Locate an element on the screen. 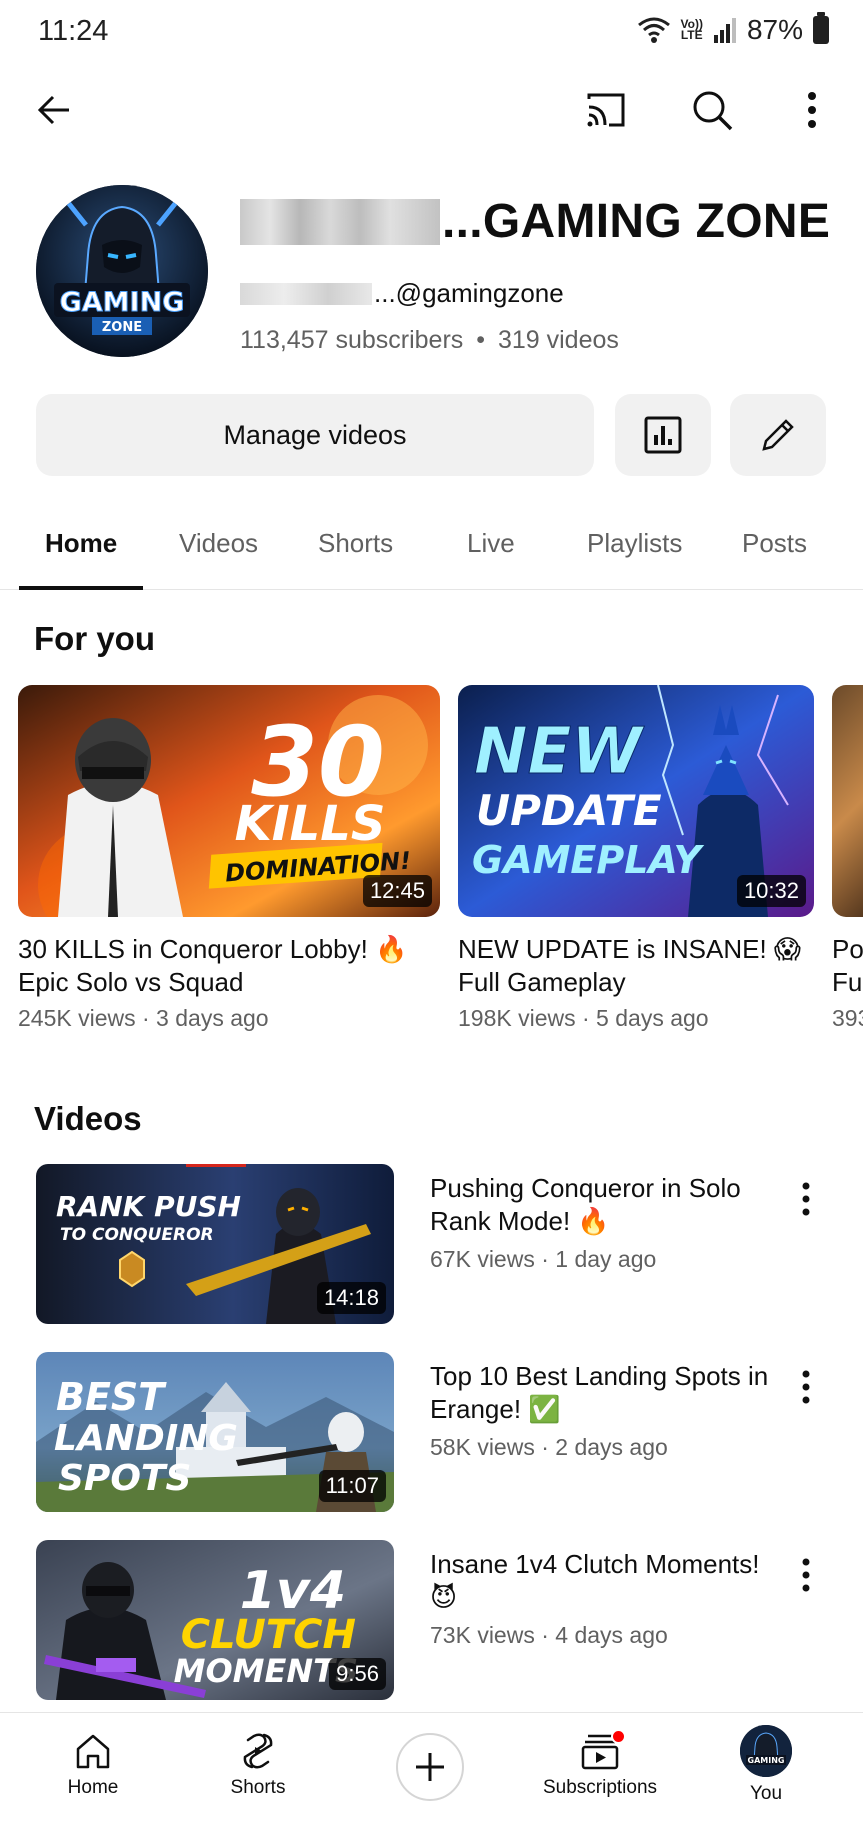 This screenshot has height=1823, width=863. tab-home: Home is located at coordinates (81, 543).